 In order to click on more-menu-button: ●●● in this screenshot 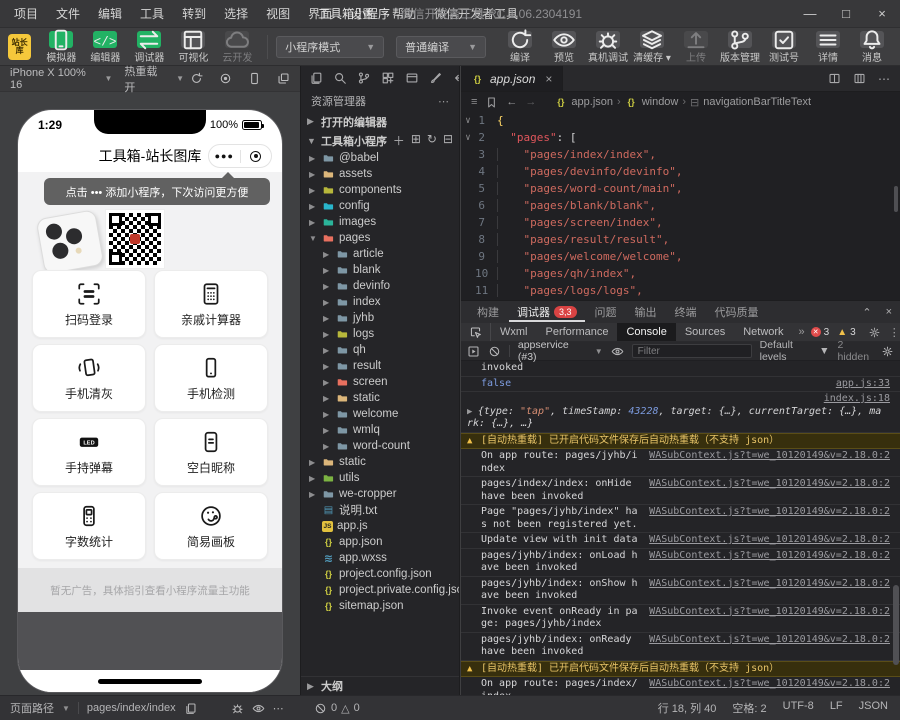, I will do `click(224, 156)`.